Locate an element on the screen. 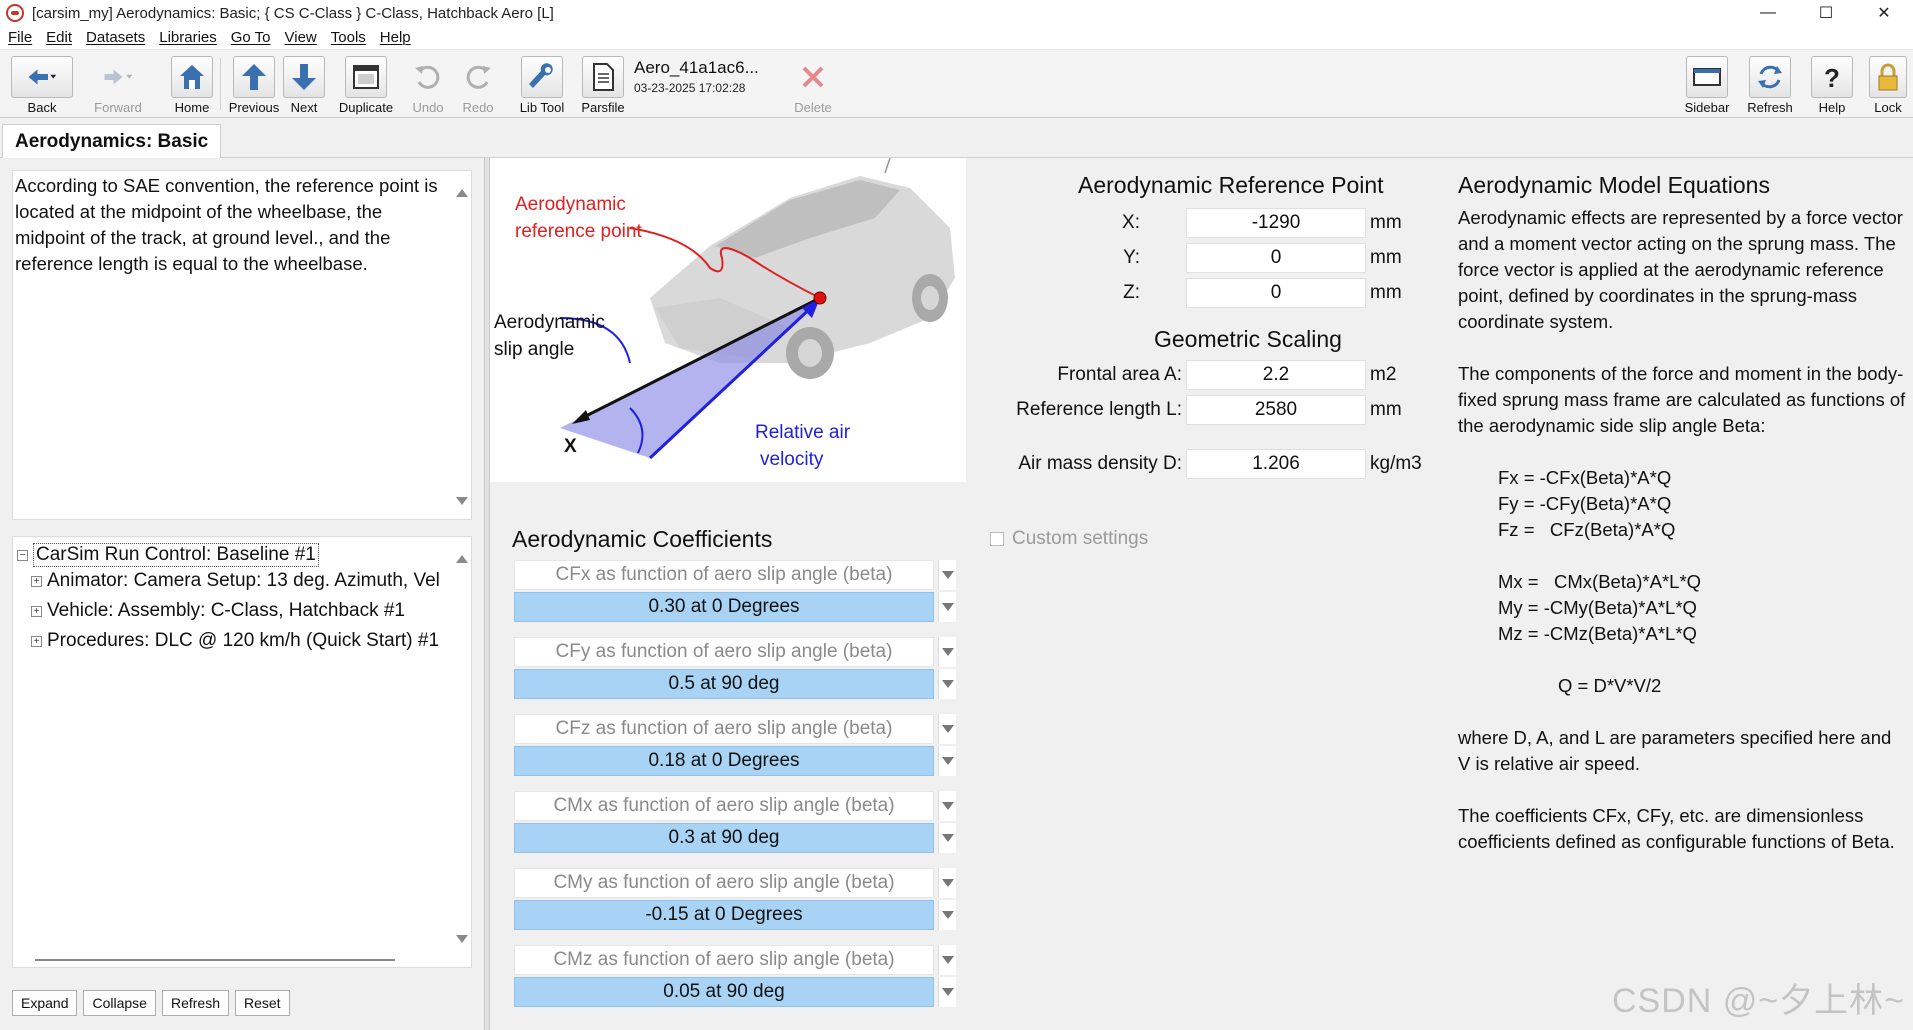  equation-fy: Fy = -CFy(Beta)*A*Q is located at coordinates (1585, 503).